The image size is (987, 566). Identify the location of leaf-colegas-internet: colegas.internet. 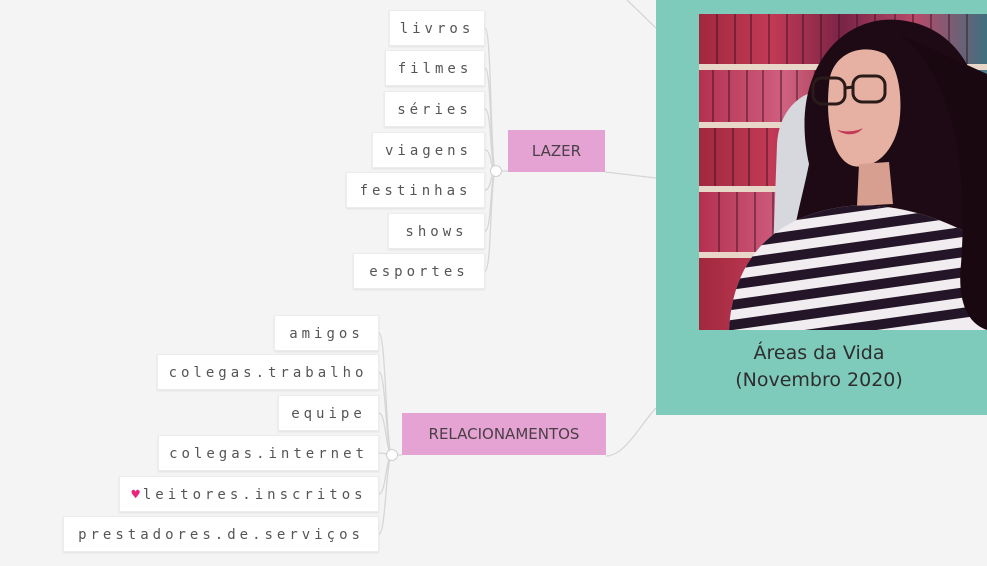
(268, 453).